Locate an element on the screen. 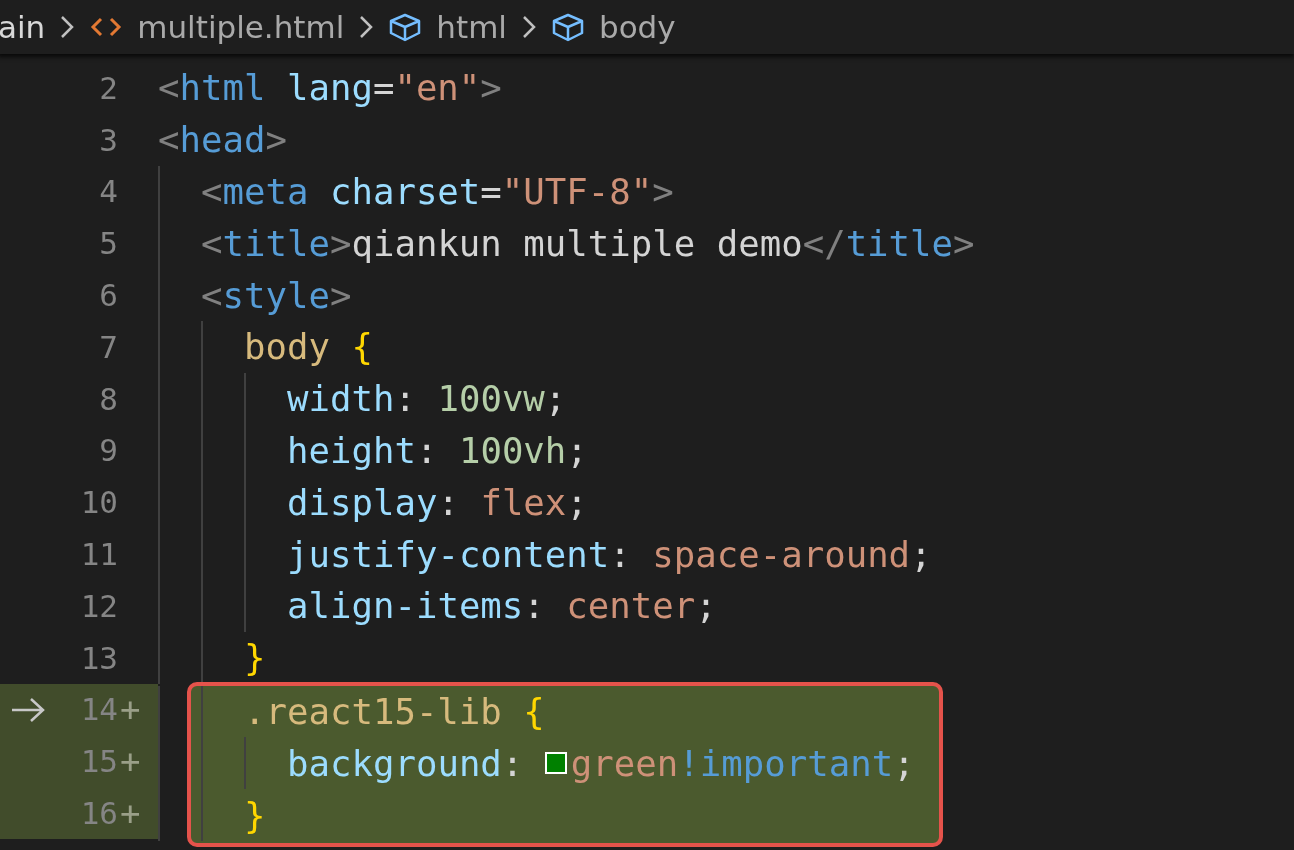 The height and width of the screenshot is (850, 1294). breadcrumb-item: body is located at coordinates (637, 27).